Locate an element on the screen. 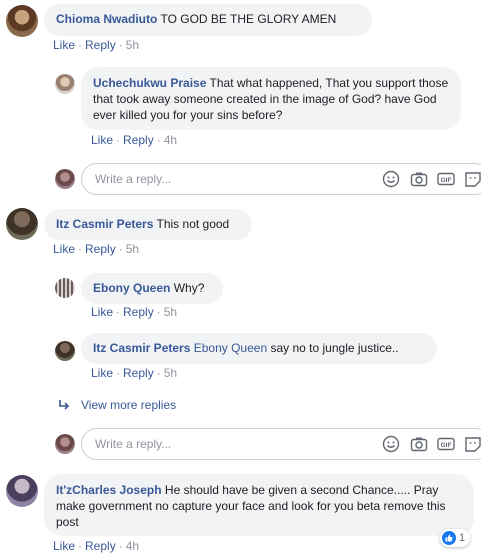 Image resolution: width=481 pixels, height=557 pixels. comment-bubble: Chioma Nwadiuto TO GOD BE THE GLORY AMEN is located at coordinates (208, 20).